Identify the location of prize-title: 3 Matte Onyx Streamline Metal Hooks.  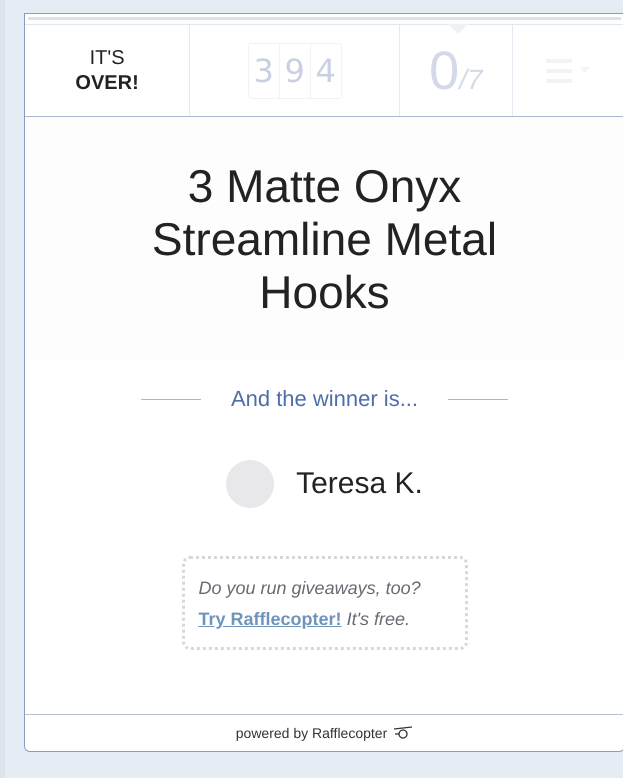
(324, 239).